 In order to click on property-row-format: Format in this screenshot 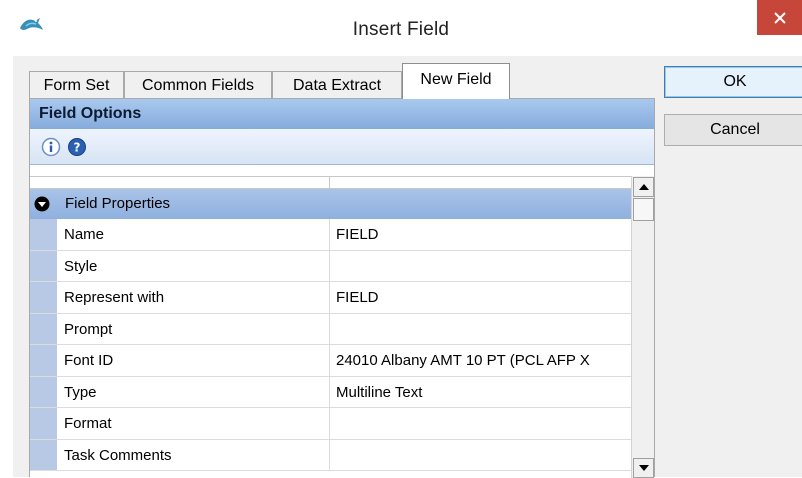, I will do `click(330, 424)`.